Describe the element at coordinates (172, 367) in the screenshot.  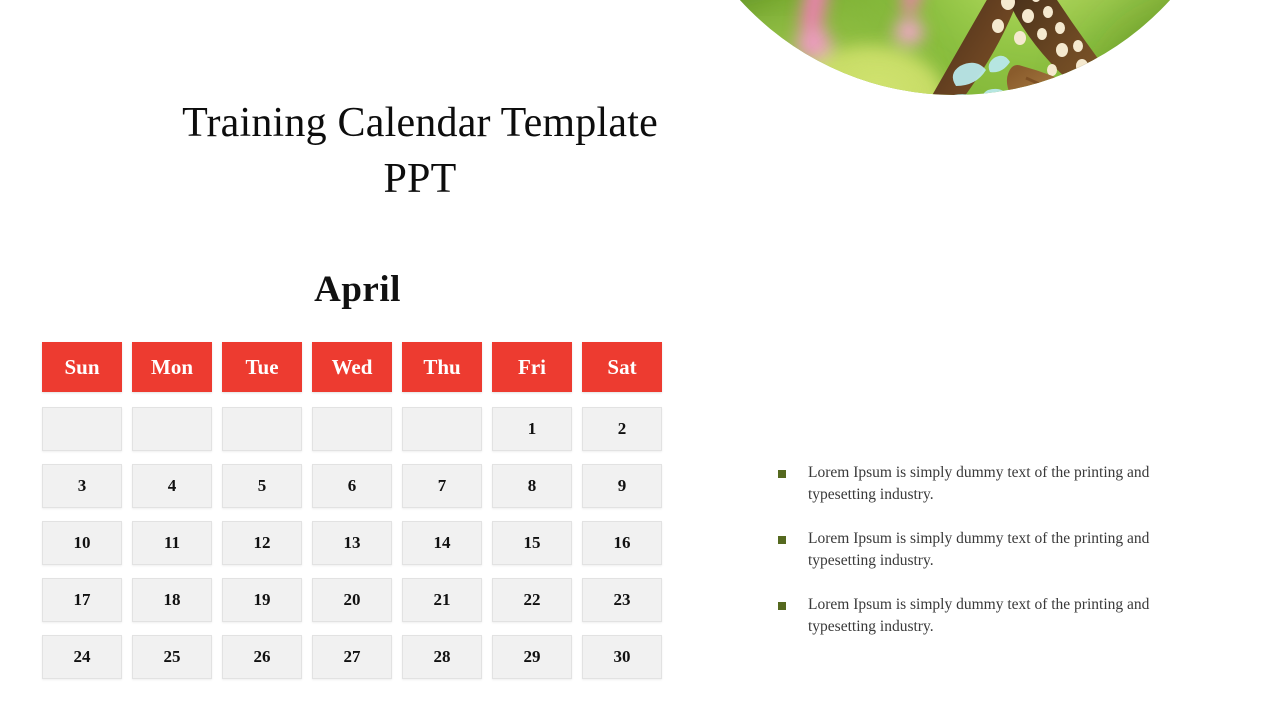
I see `day-of-week-header-mon: Mon` at that location.